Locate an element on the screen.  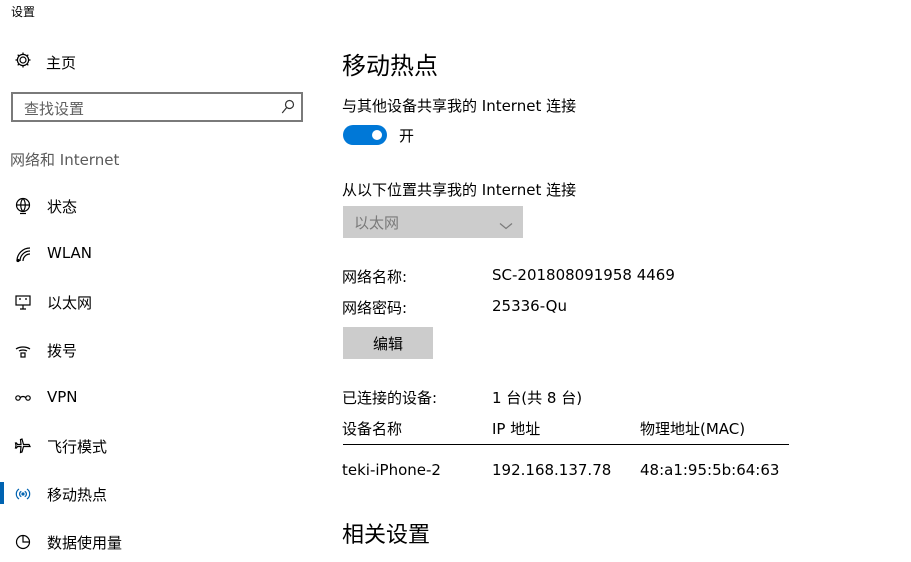
search-input: 查找设置 is located at coordinates (157, 107).